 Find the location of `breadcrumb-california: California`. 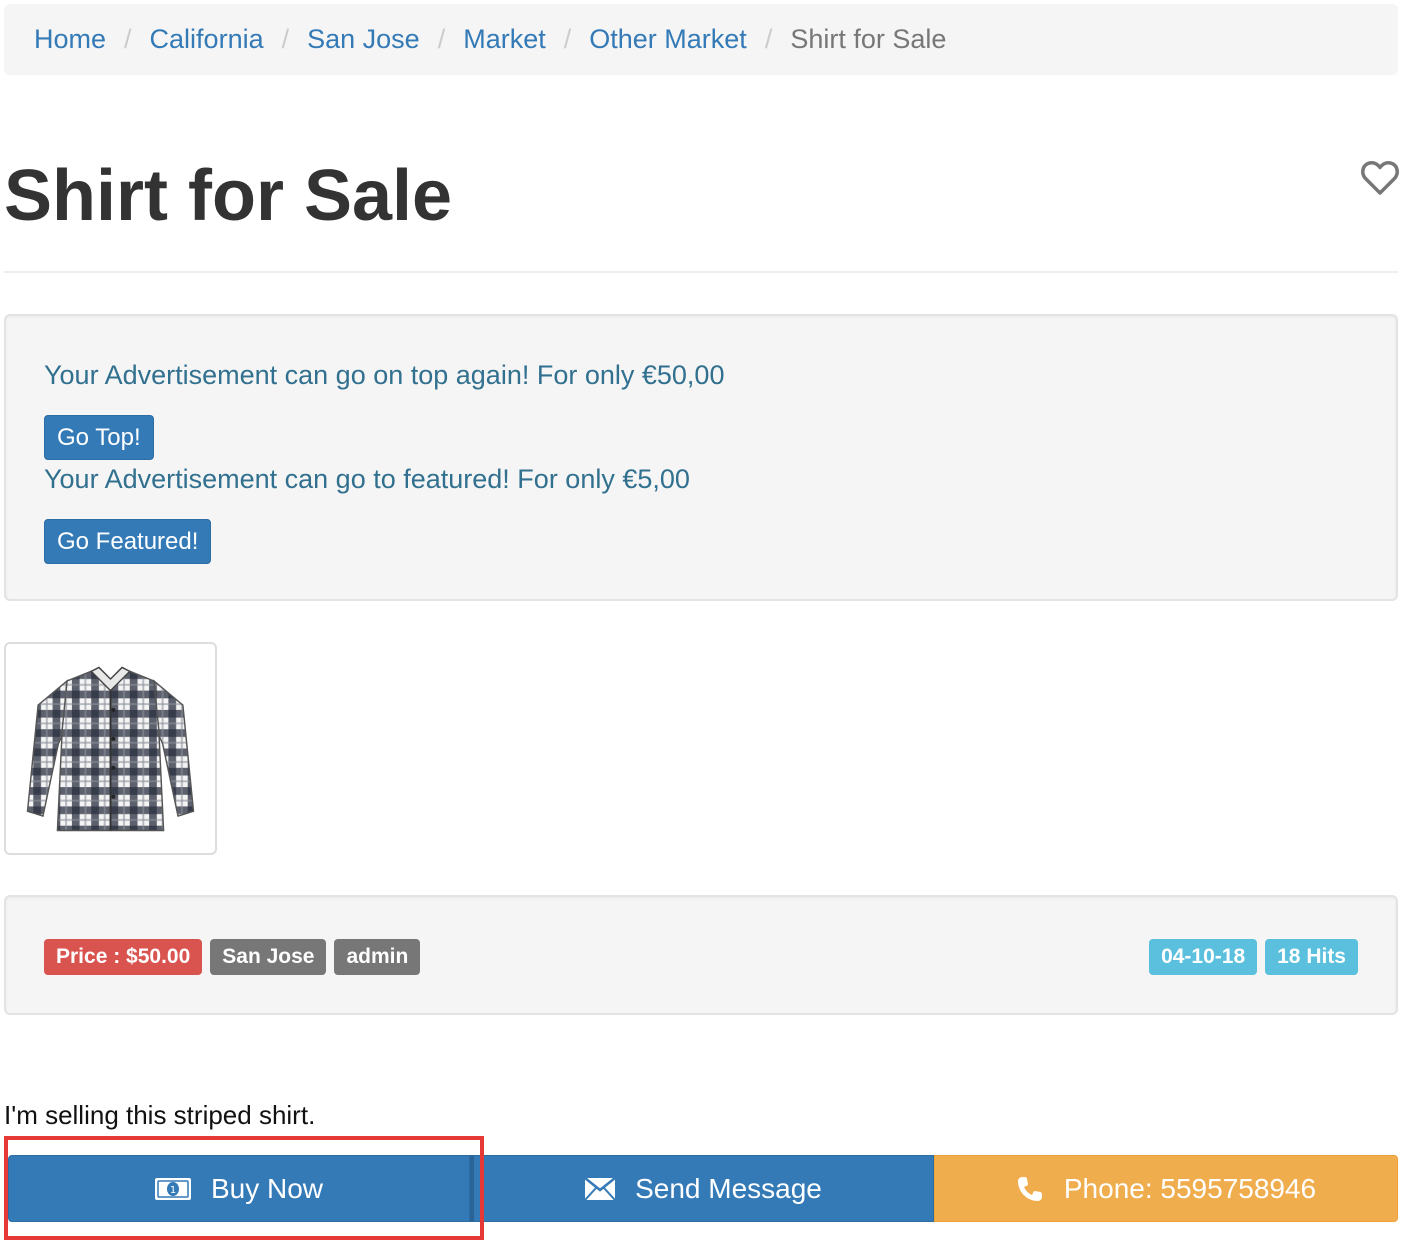

breadcrumb-california: California is located at coordinates (207, 39).